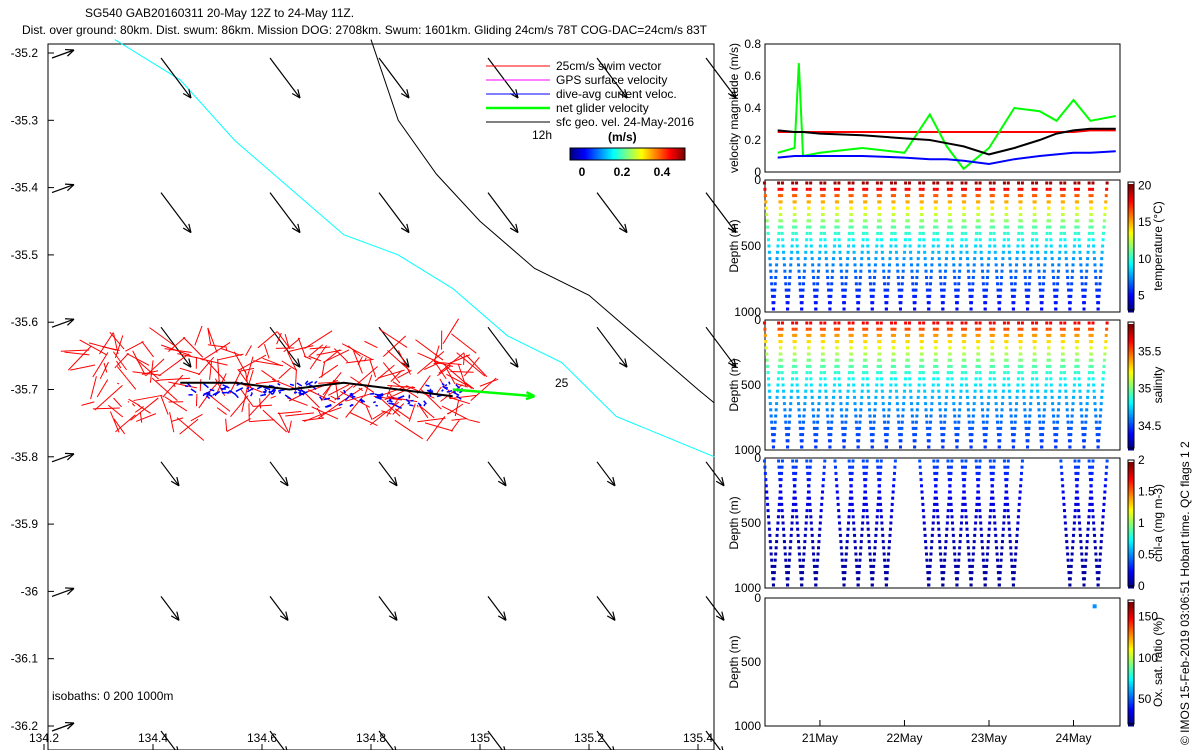  Describe the element at coordinates (387, 401) in the screenshot. I see `dac-vector` at that location.